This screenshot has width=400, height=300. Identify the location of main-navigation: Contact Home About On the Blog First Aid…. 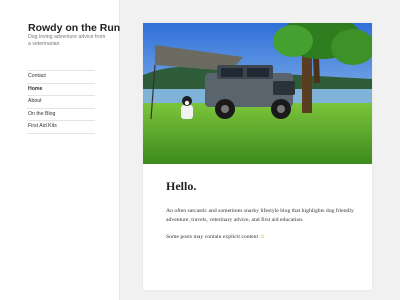
(61, 102).